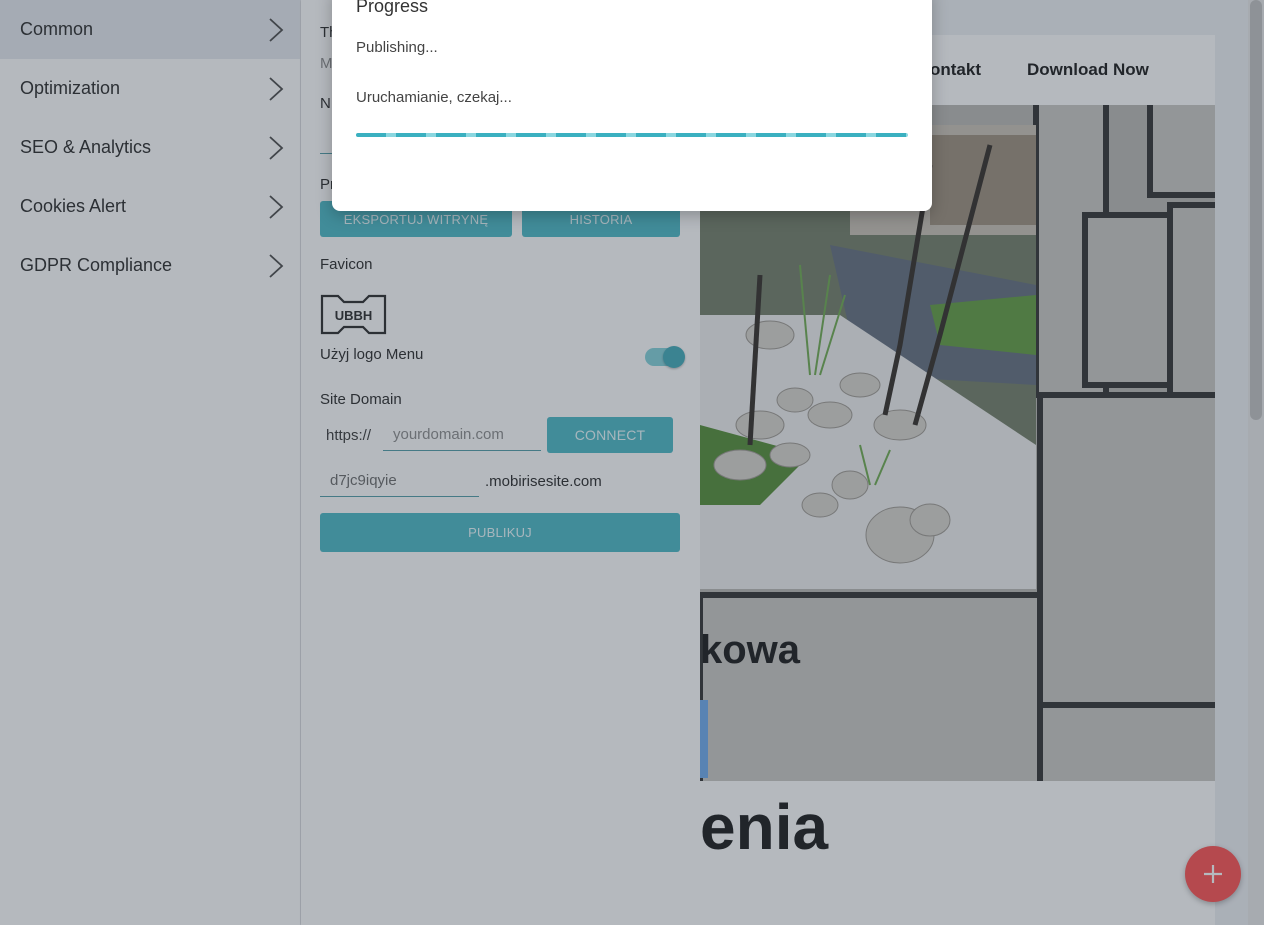  I want to click on progress-fill, so click(632, 135).